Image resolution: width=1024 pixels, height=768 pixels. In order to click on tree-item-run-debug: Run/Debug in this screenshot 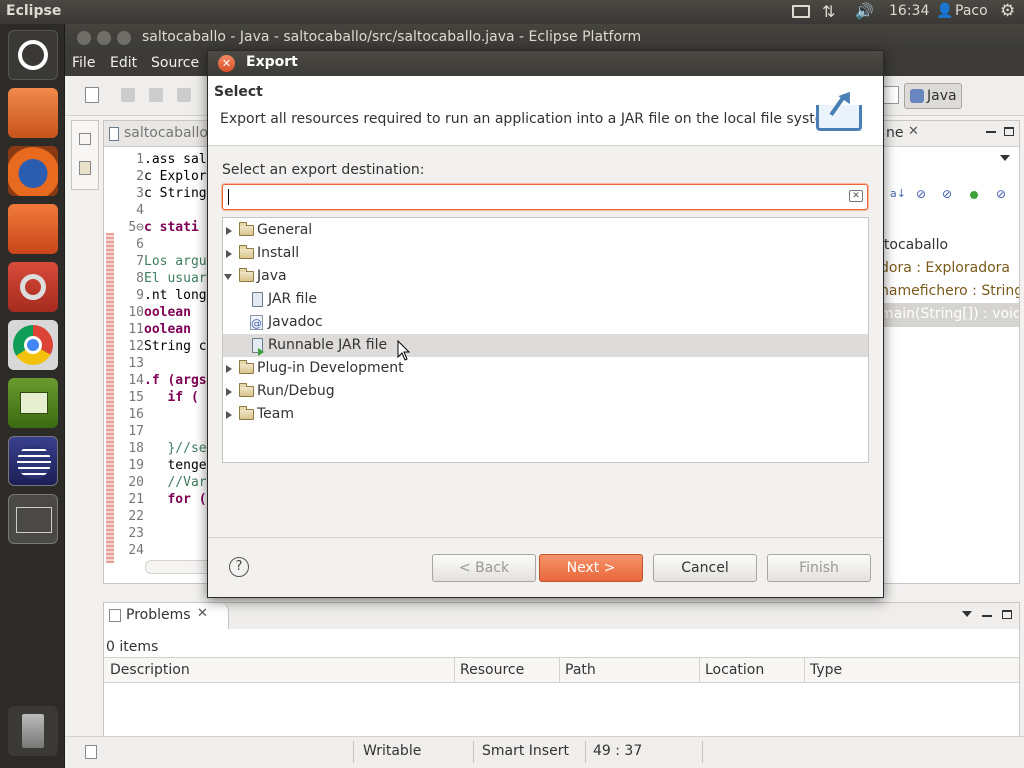, I will do `click(545, 391)`.